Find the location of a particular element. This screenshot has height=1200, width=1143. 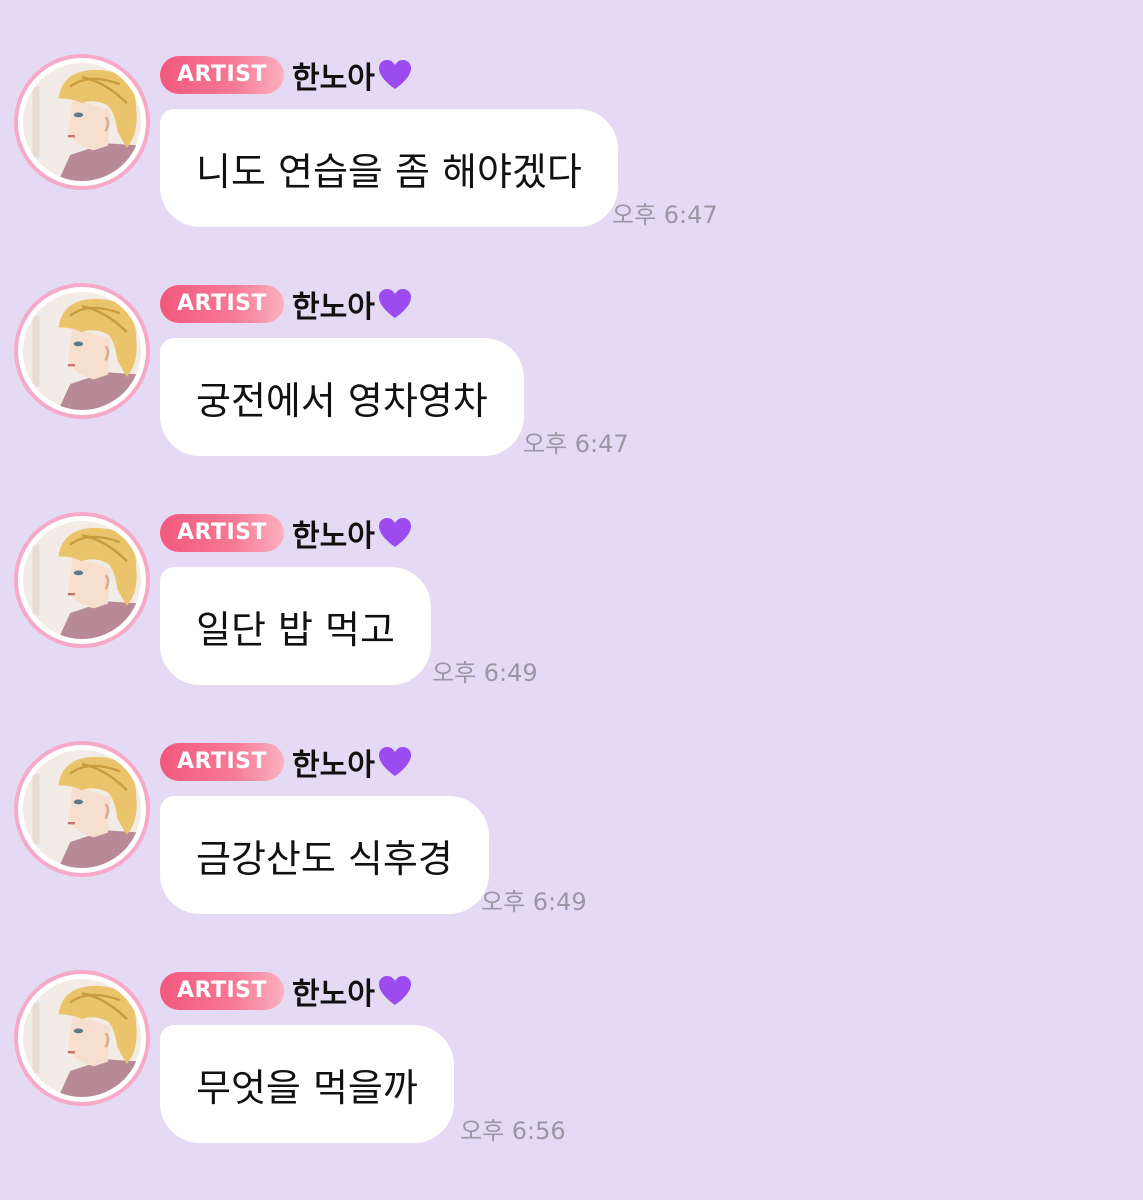

message-bubble: 니도 연습을 좀 해야겠다 is located at coordinates (389, 168).